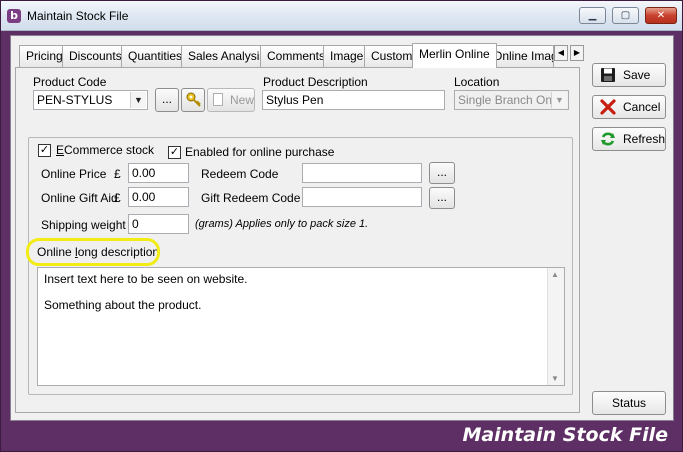 The width and height of the screenshot is (683, 452). I want to click on app-icon: b, so click(14, 16).